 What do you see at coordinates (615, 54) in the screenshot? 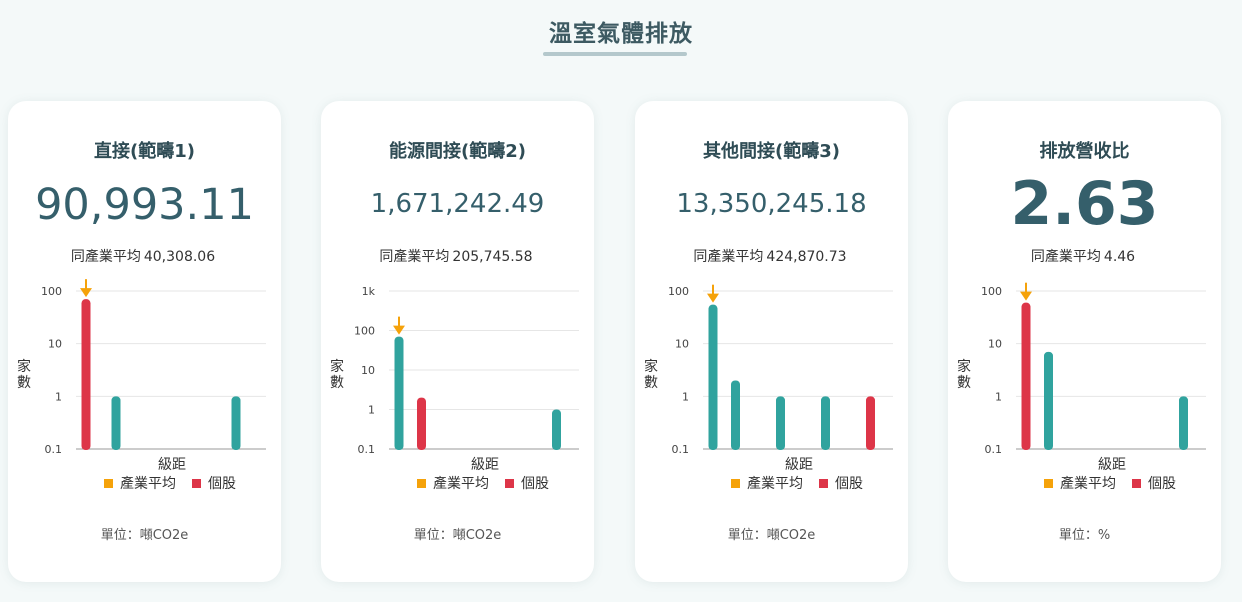
I see `title-underline` at bounding box center [615, 54].